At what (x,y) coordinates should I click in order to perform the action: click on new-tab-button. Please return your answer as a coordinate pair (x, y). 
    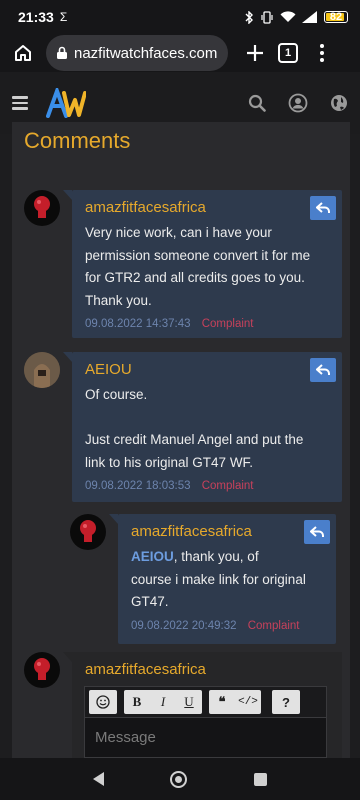
    Looking at the image, I should click on (255, 53).